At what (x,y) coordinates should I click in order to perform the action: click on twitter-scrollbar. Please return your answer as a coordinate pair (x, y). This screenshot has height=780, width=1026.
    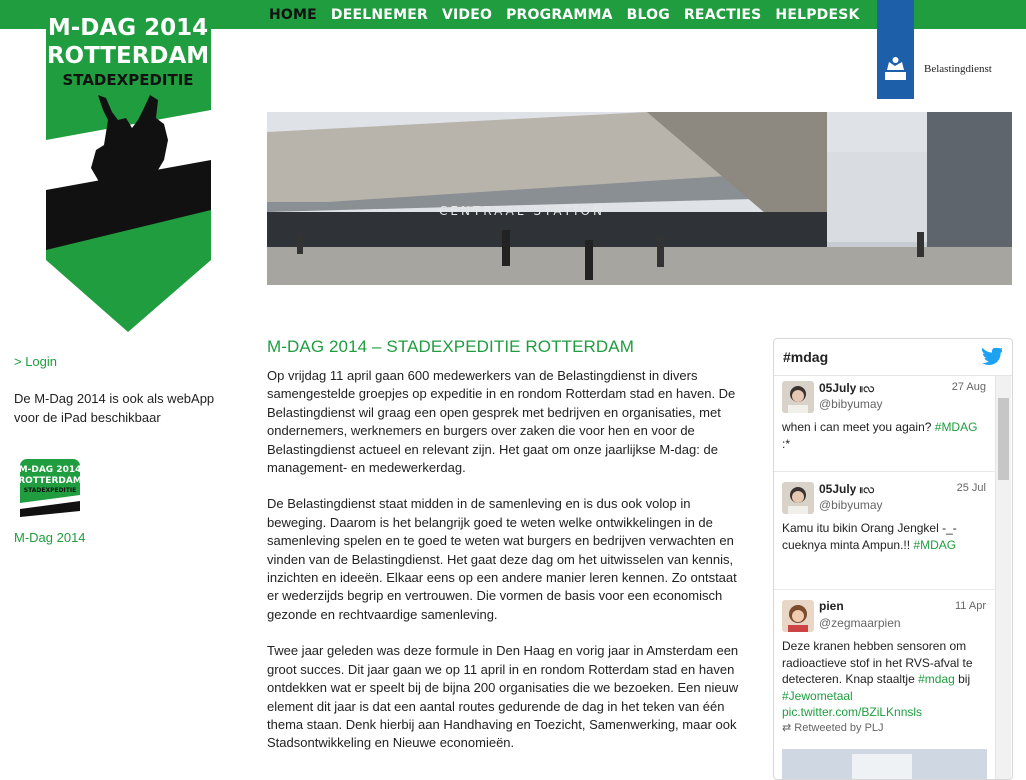
    Looking at the image, I should click on (1003, 577).